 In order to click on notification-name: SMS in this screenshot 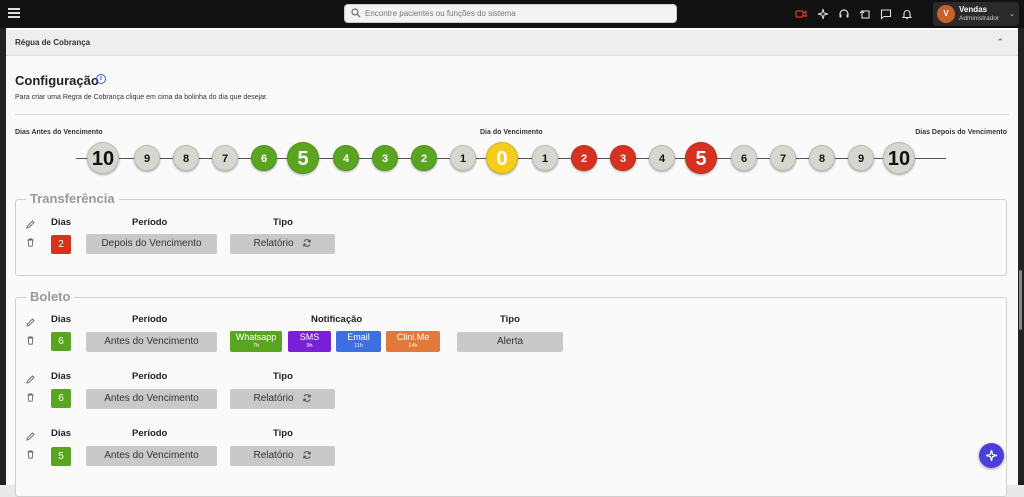, I will do `click(309, 337)`.